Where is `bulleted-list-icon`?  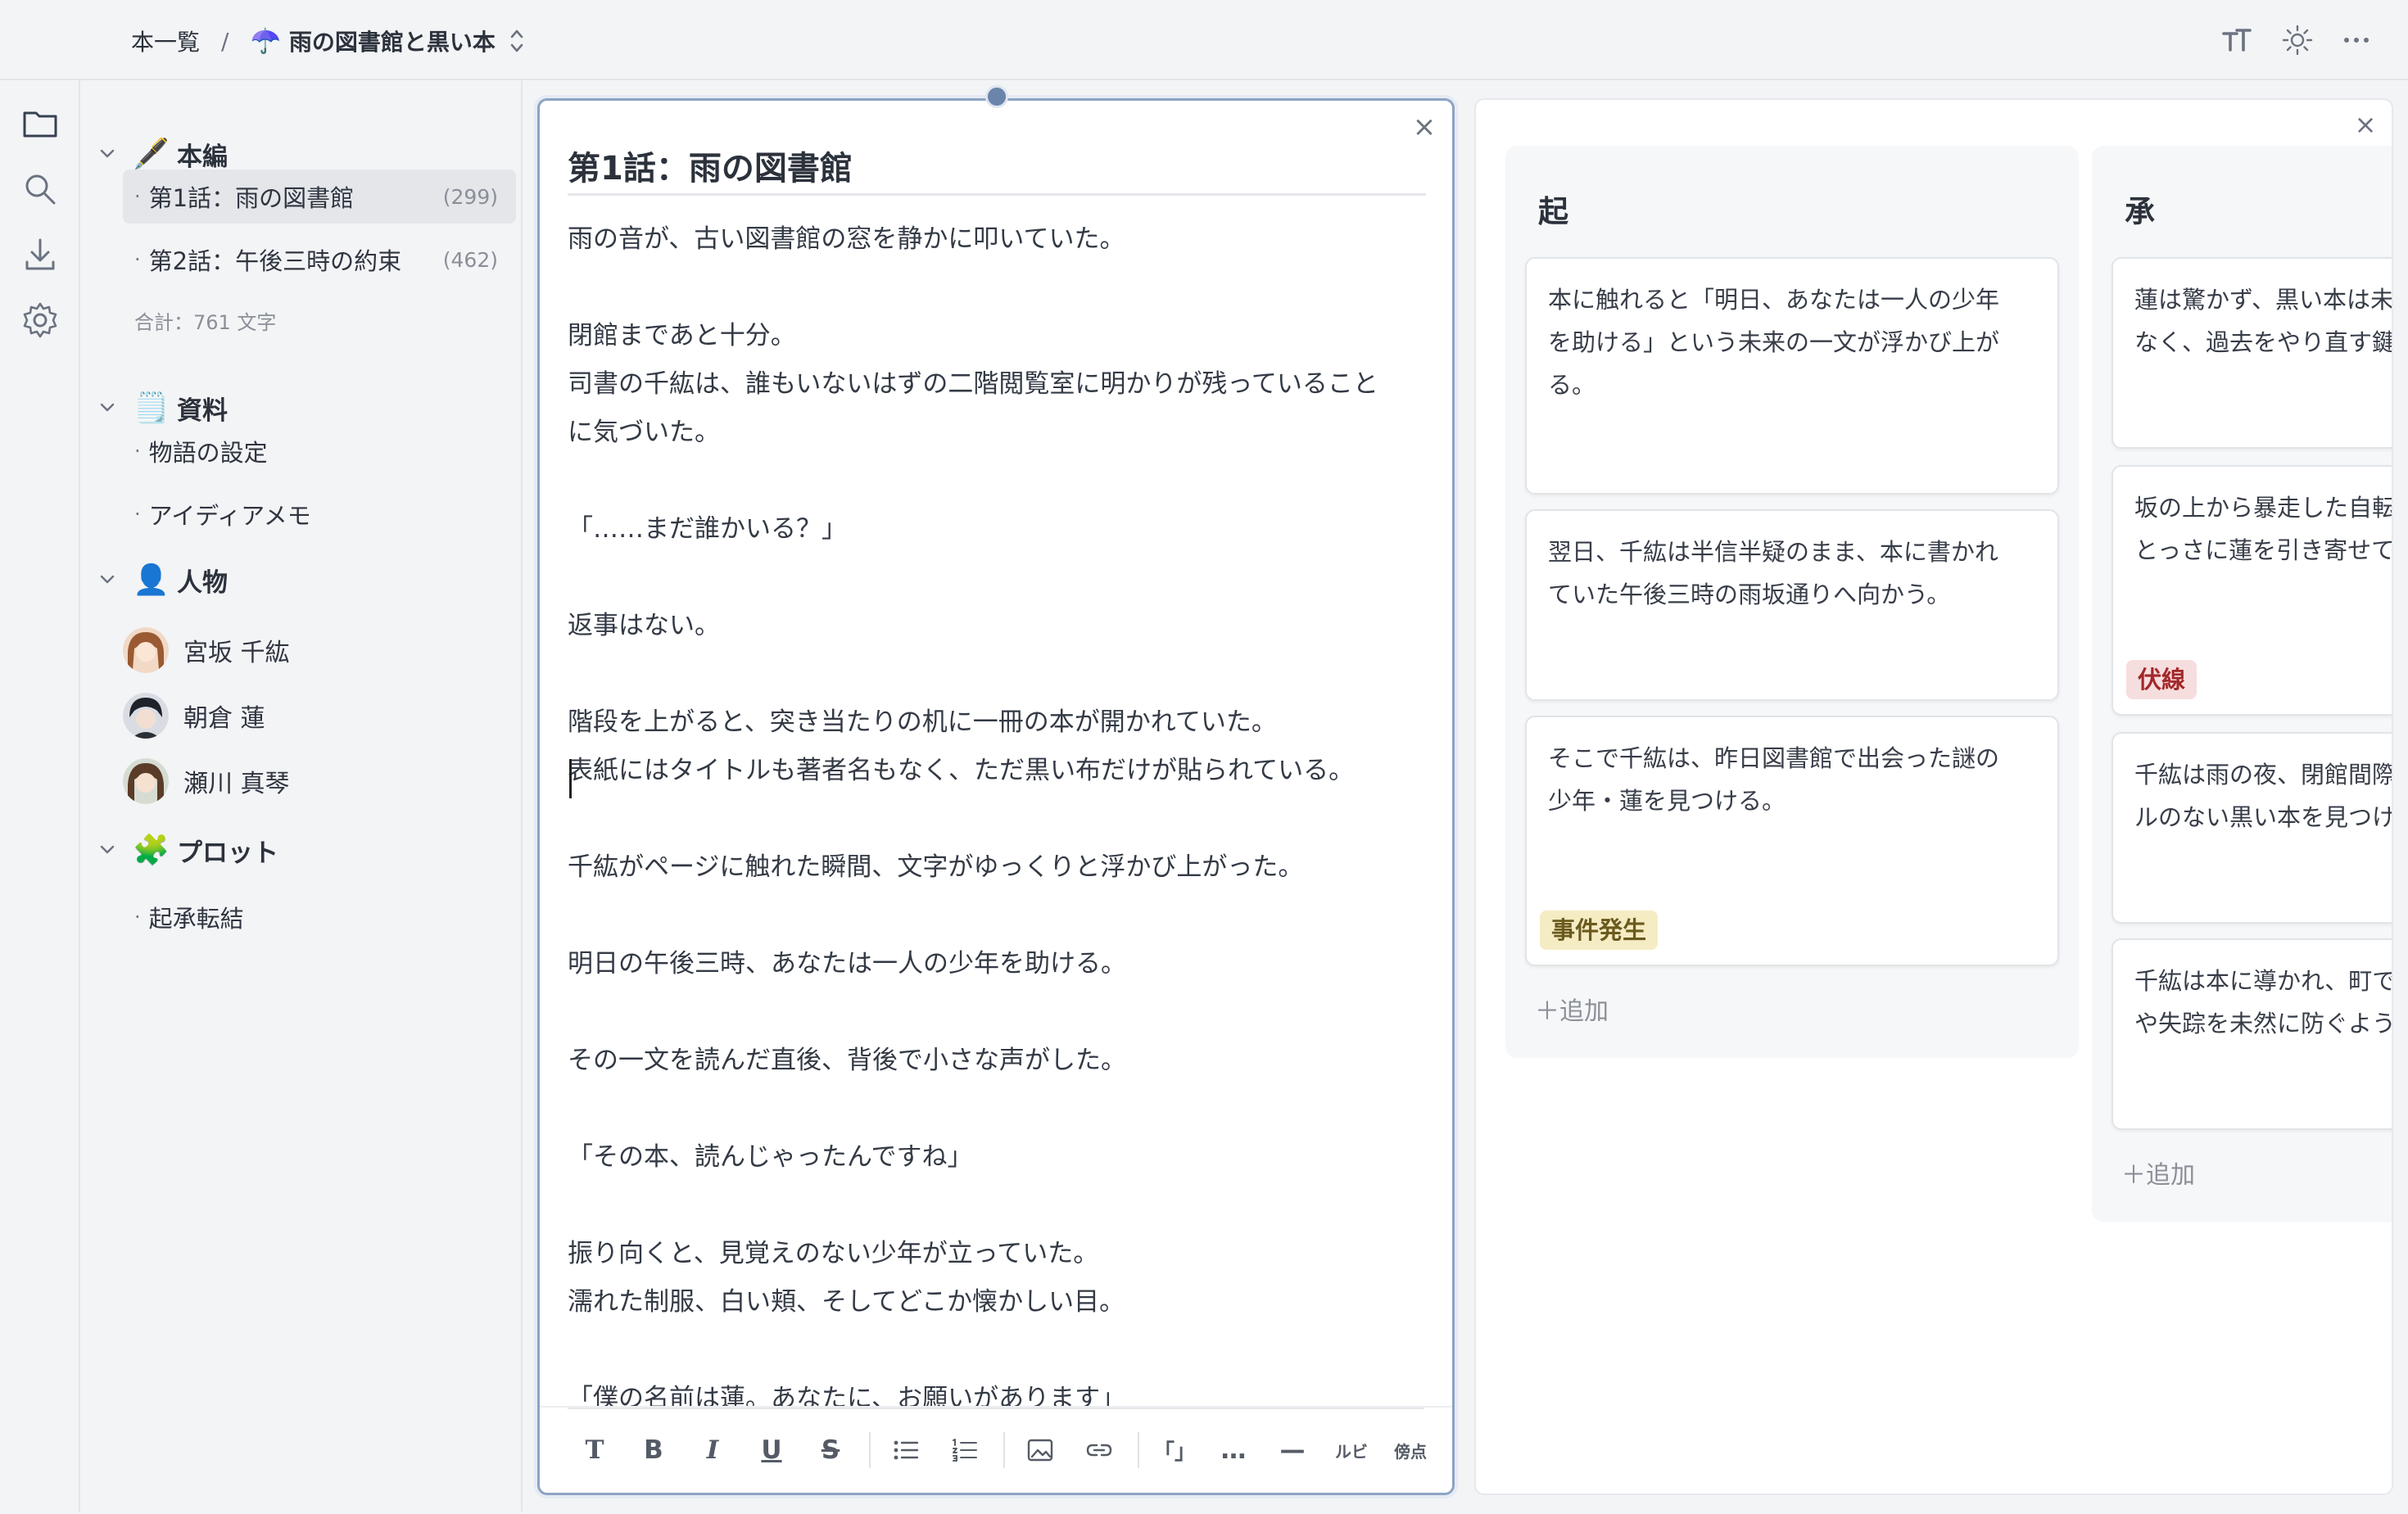 bulleted-list-icon is located at coordinates (906, 1450).